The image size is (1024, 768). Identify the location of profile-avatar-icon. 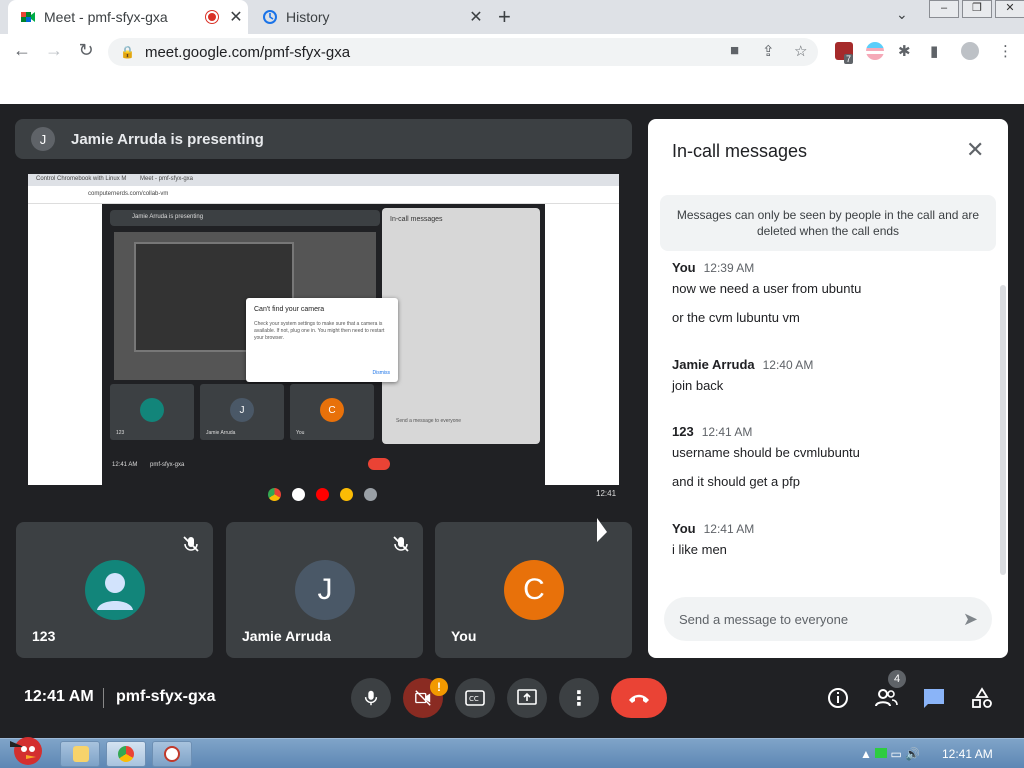
(970, 51).